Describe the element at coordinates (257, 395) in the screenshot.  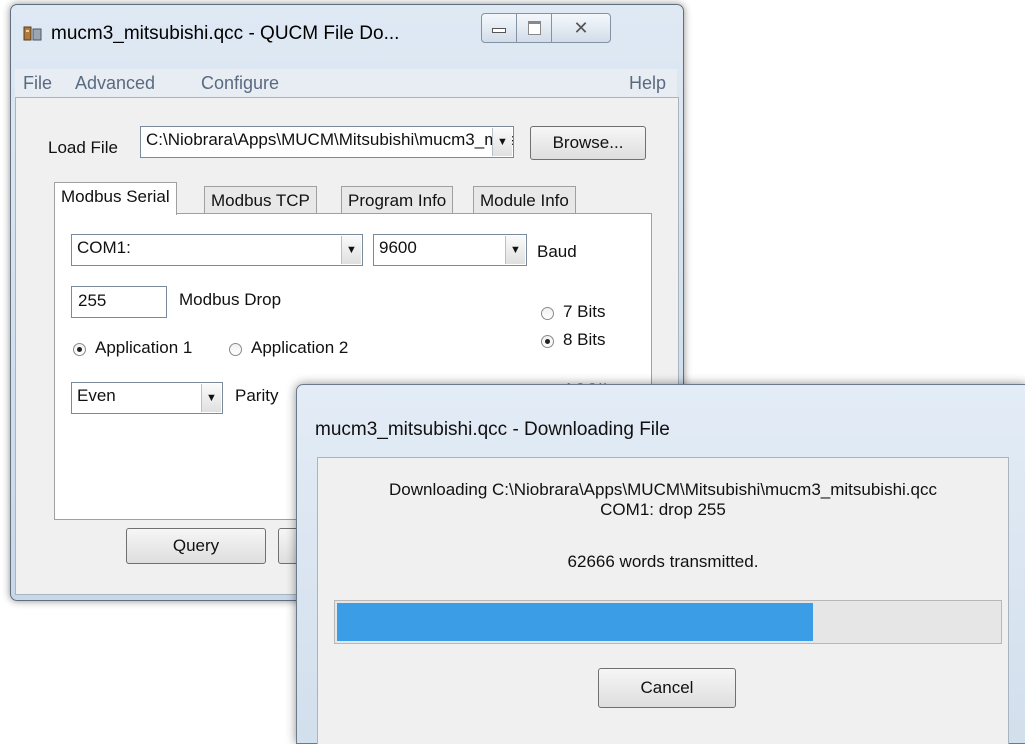
I see `parity-label: Parity` at that location.